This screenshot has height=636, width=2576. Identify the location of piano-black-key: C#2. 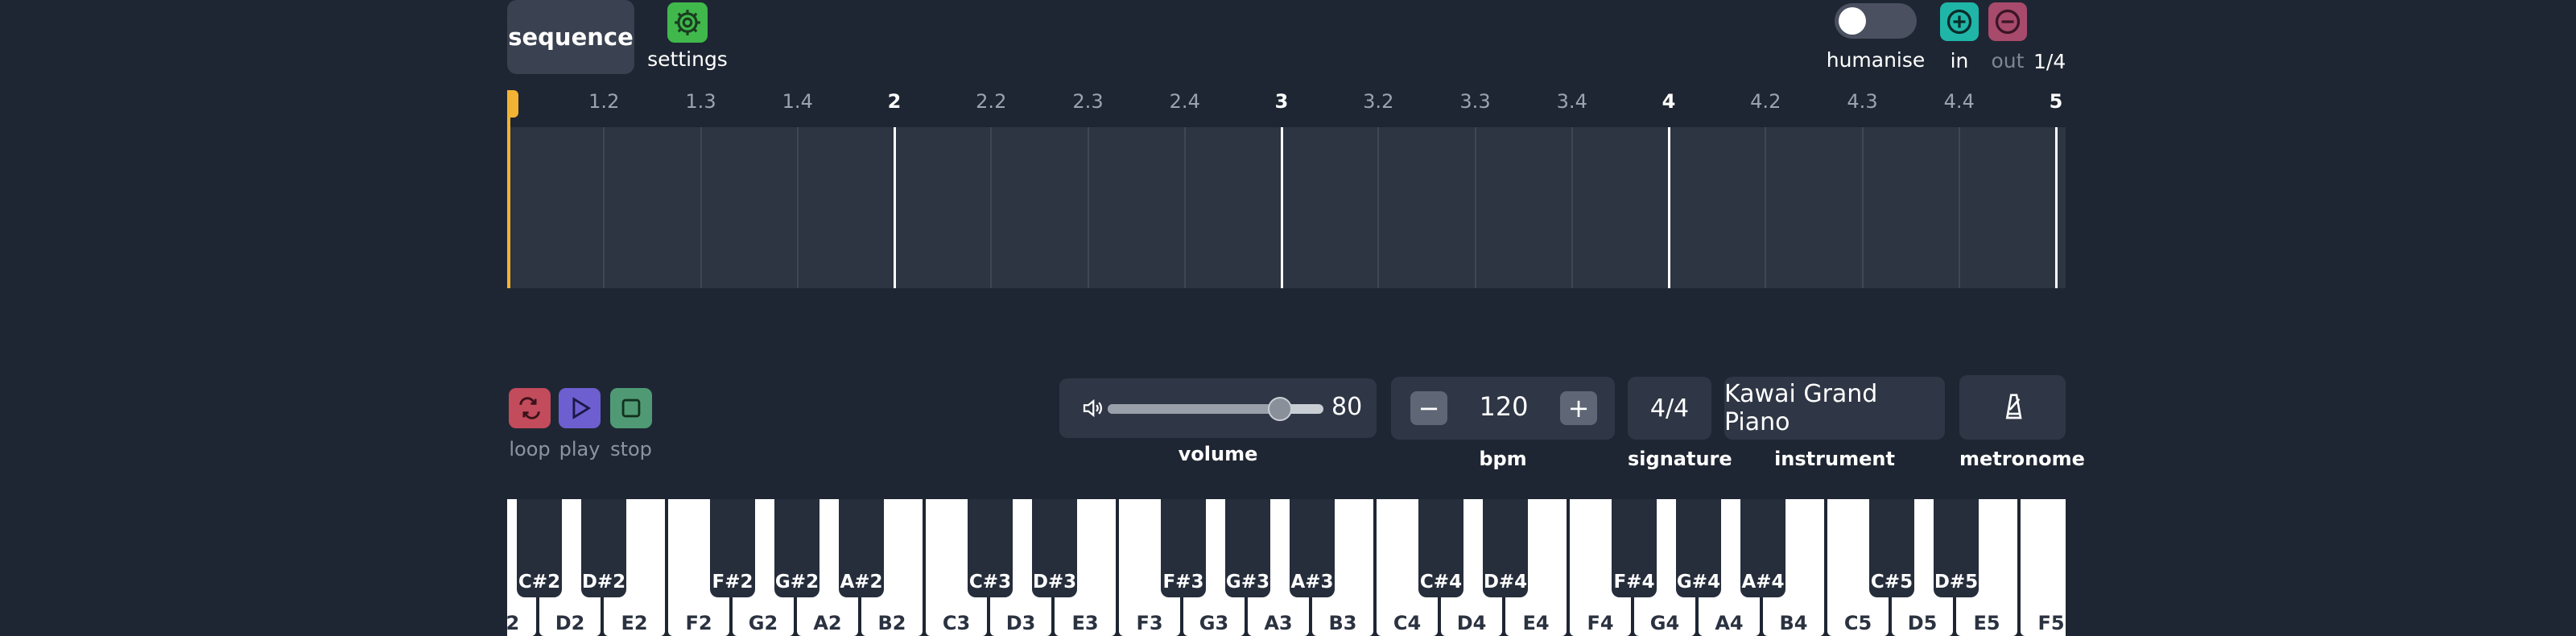
(539, 548).